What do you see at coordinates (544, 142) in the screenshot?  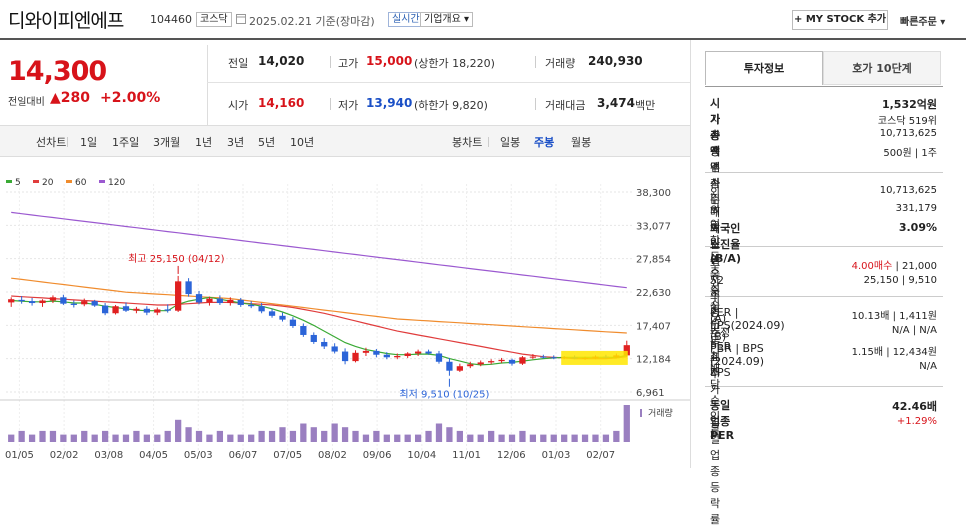 I see `candle-weekly: 주봉` at bounding box center [544, 142].